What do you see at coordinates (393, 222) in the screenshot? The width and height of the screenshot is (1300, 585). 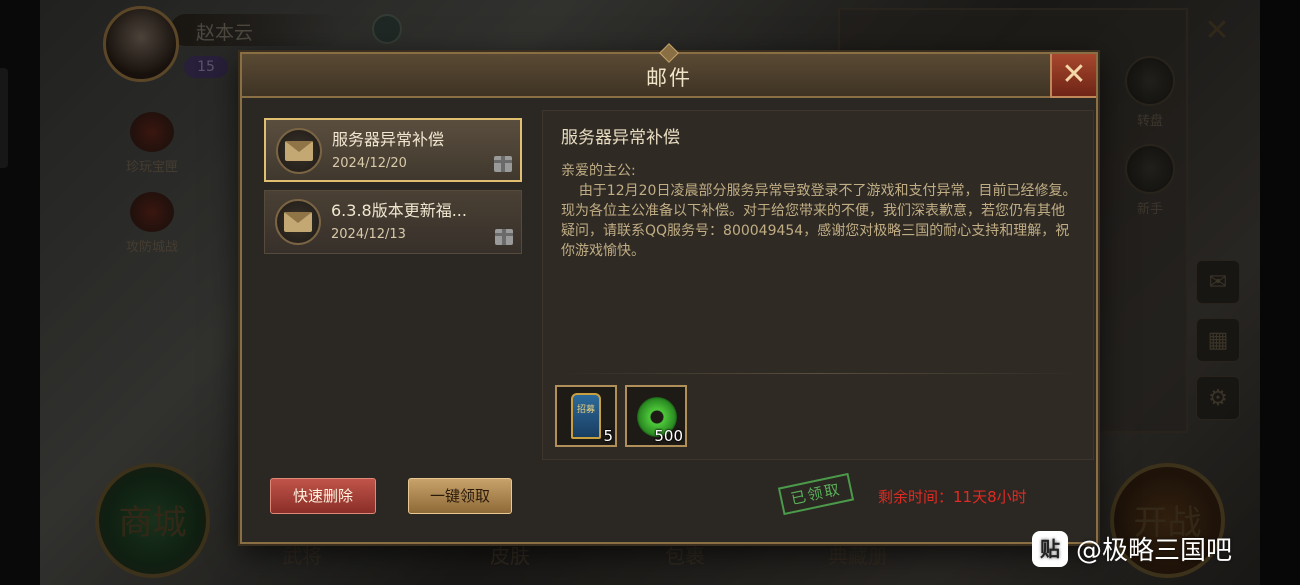 I see `mail-item-version-update: 6.3.8版本更新福... 2024/12/13` at bounding box center [393, 222].